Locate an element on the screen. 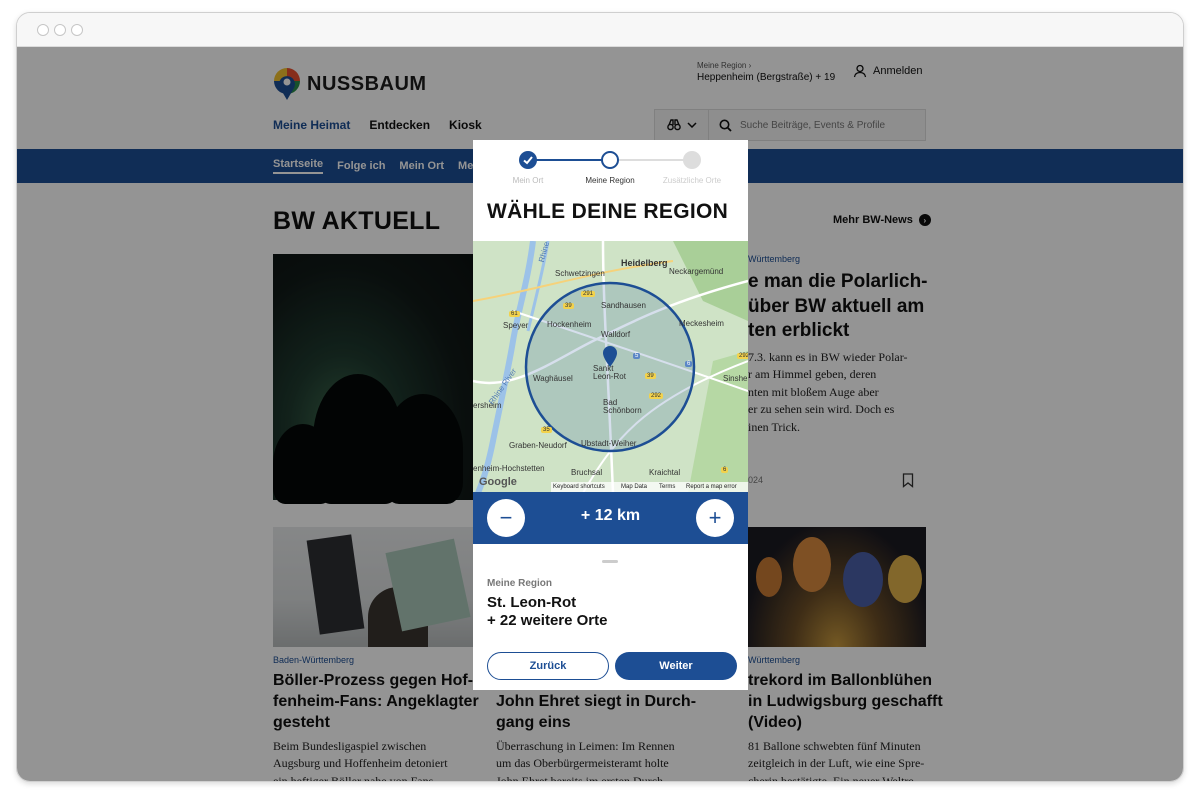 The image size is (1200, 802). map-label: enheim-Hochstetten is located at coordinates (509, 468).